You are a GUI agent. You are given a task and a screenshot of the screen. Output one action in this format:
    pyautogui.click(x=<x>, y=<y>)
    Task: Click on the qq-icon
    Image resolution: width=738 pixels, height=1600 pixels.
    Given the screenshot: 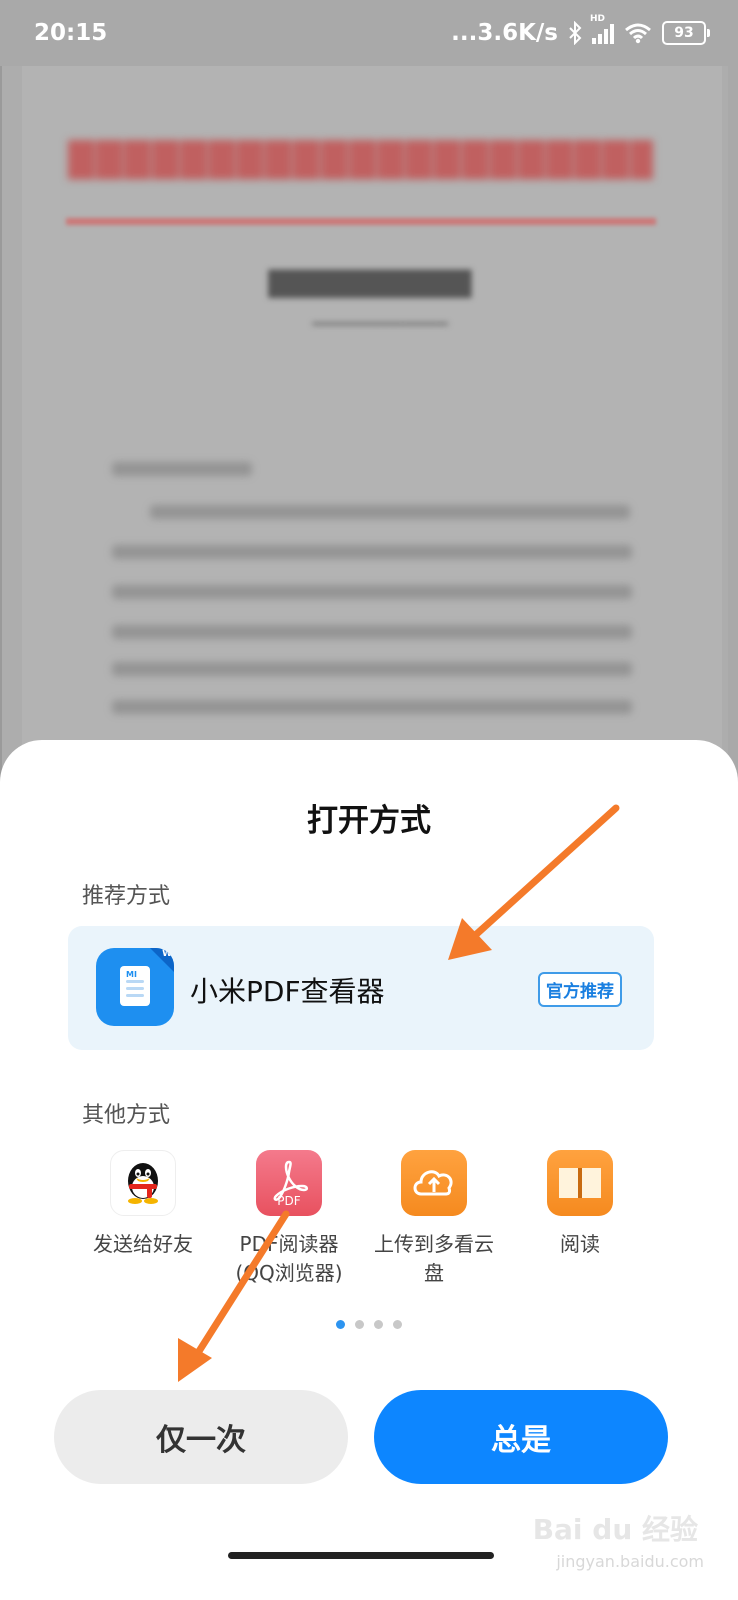 What is the action you would take?
    pyautogui.click(x=143, y=1183)
    